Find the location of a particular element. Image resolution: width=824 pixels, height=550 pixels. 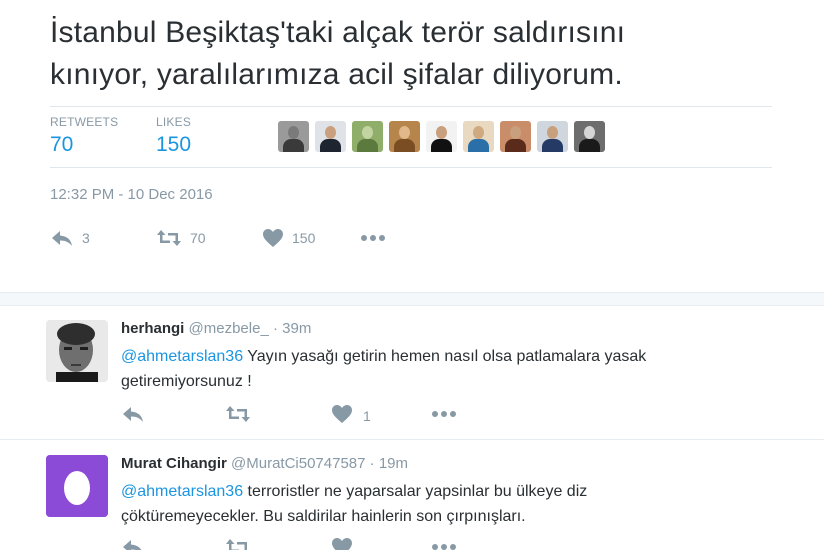

like-count: 150 is located at coordinates (304, 238).